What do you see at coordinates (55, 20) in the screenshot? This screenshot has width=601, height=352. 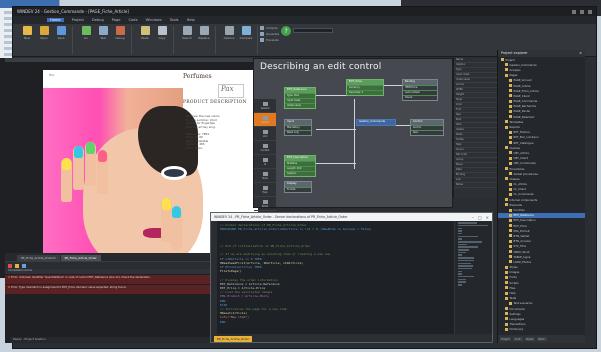 I see `menu-item-home: Home` at bounding box center [55, 20].